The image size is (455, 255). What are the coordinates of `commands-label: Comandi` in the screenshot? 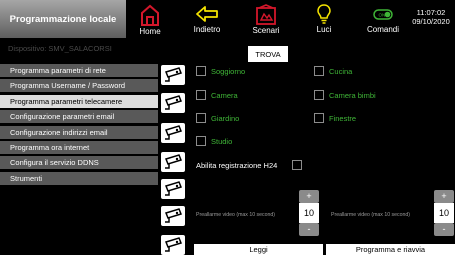 It's located at (382, 29).